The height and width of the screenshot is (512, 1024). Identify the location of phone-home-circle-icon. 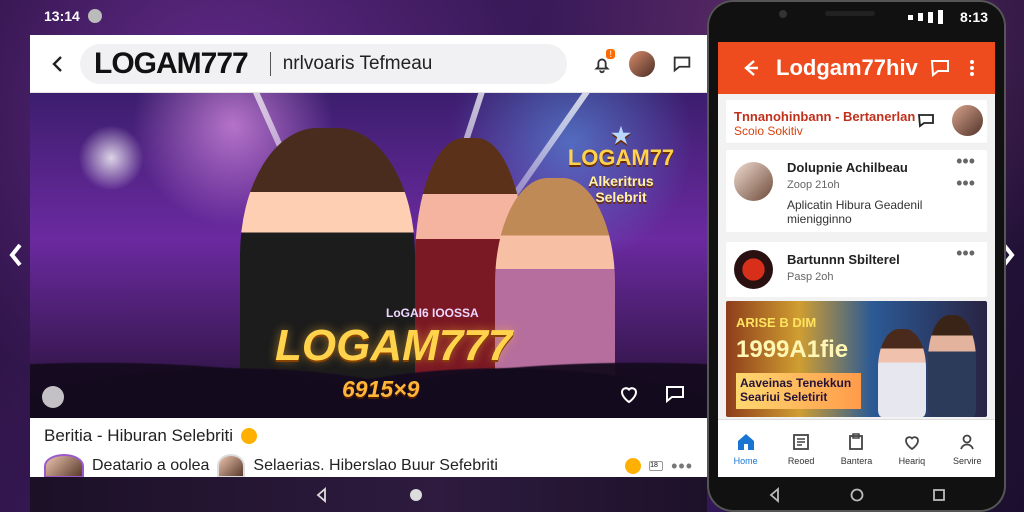
(856, 494).